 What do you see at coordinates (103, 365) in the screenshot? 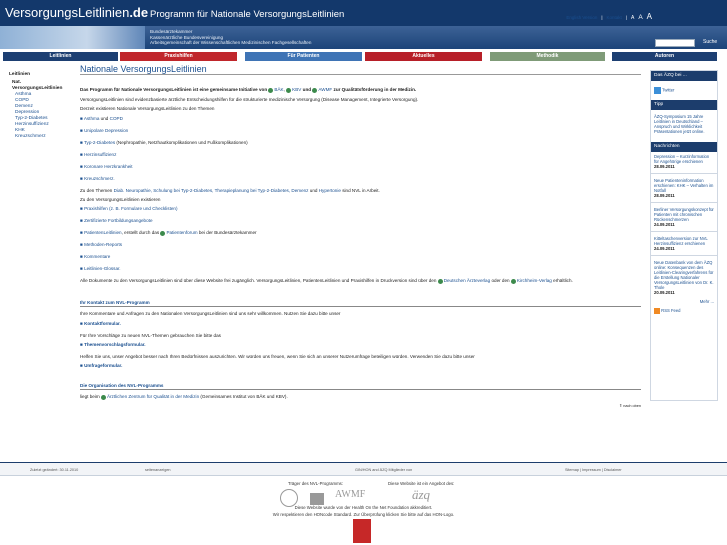
I see `umfrage-link: Umfrageformular.` at bounding box center [103, 365].